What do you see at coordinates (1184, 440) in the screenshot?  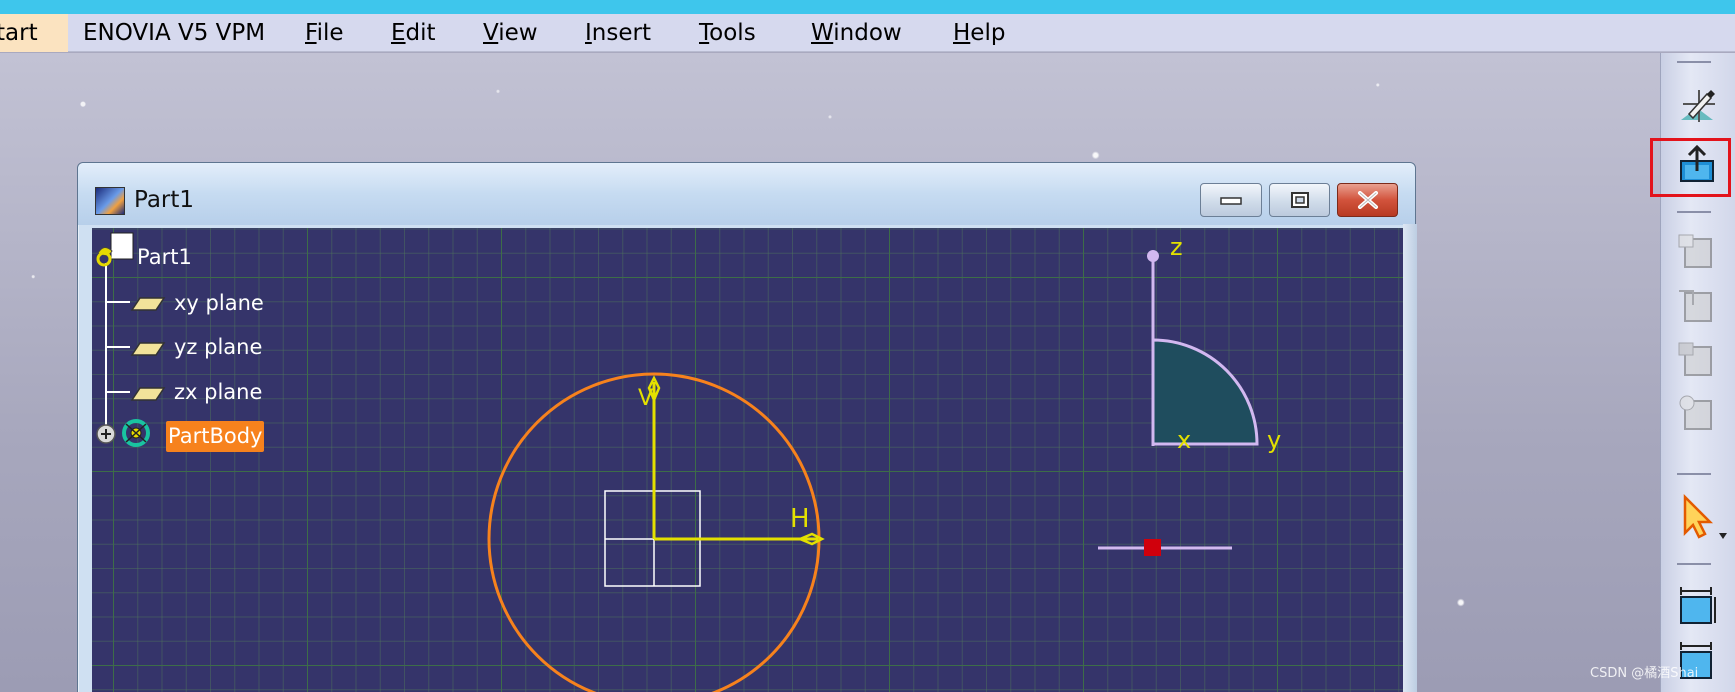 I see `compass-x-label: x` at bounding box center [1184, 440].